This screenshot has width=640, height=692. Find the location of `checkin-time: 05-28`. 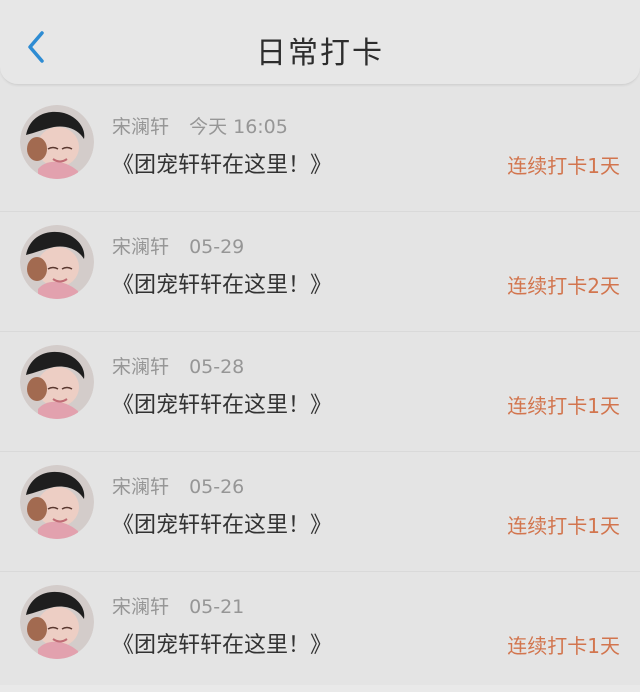

checkin-time: 05-28 is located at coordinates (217, 367).